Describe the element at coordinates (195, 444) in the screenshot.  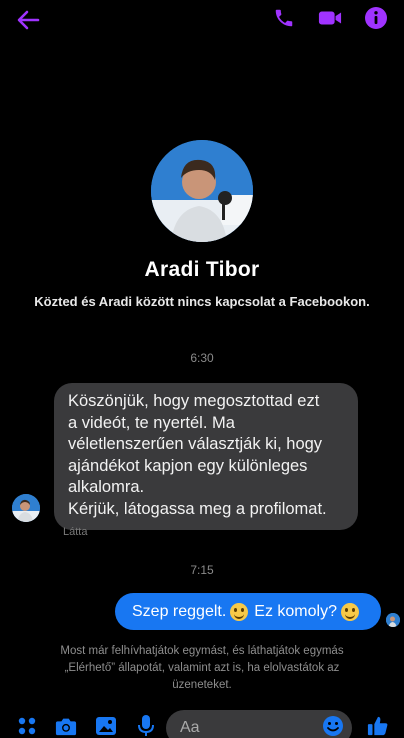
I see `message-line: véletlenszerűen választják ki, hogy` at that location.